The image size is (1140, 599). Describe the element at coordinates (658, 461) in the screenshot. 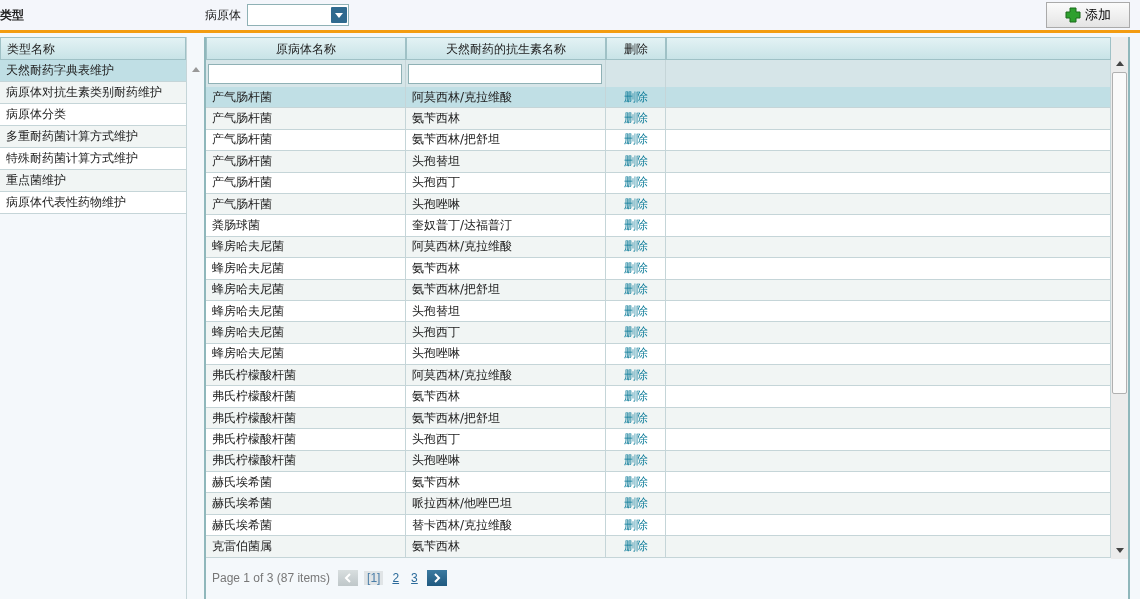

I see `table-row: 弗氏柠檬酸杆菌 头孢唑啉 删除` at that location.